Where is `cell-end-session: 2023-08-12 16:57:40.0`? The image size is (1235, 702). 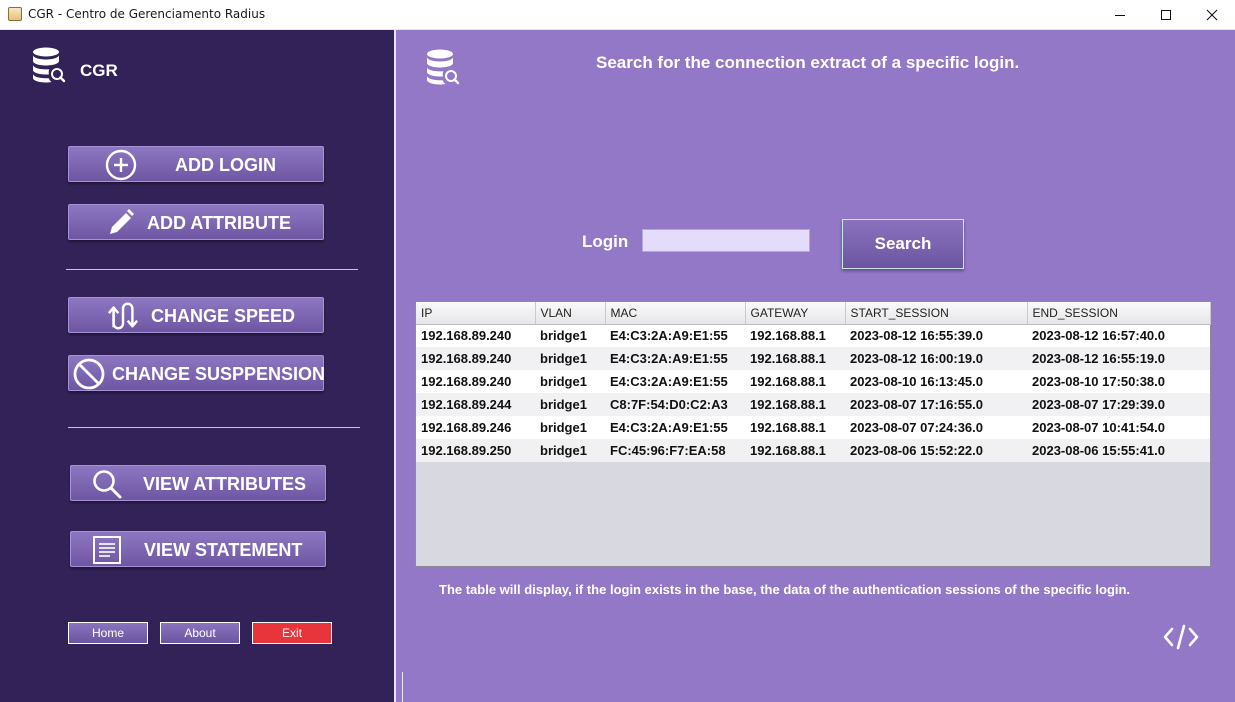
cell-end-session: 2023-08-12 16:57:40.0 is located at coordinates (1098, 336).